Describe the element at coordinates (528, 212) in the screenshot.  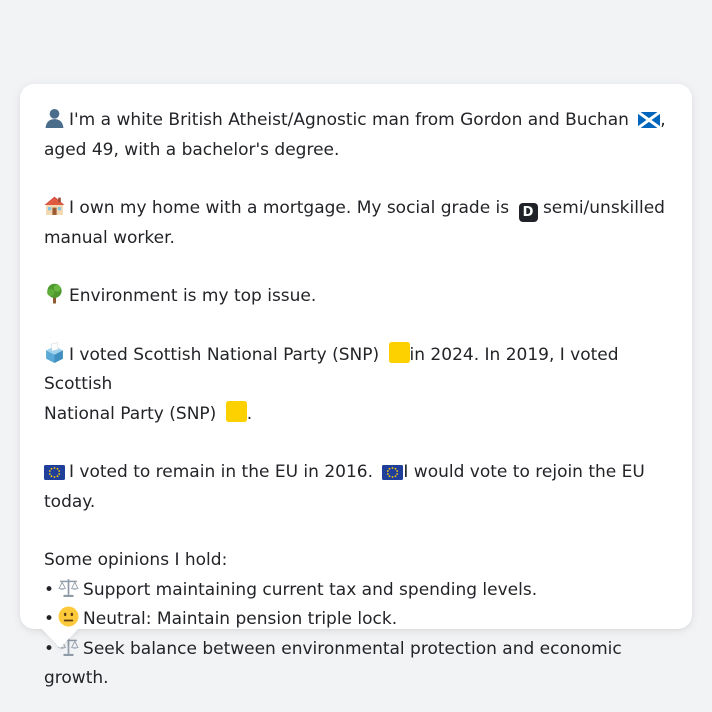
I see `letter-d-square-icon: D` at that location.